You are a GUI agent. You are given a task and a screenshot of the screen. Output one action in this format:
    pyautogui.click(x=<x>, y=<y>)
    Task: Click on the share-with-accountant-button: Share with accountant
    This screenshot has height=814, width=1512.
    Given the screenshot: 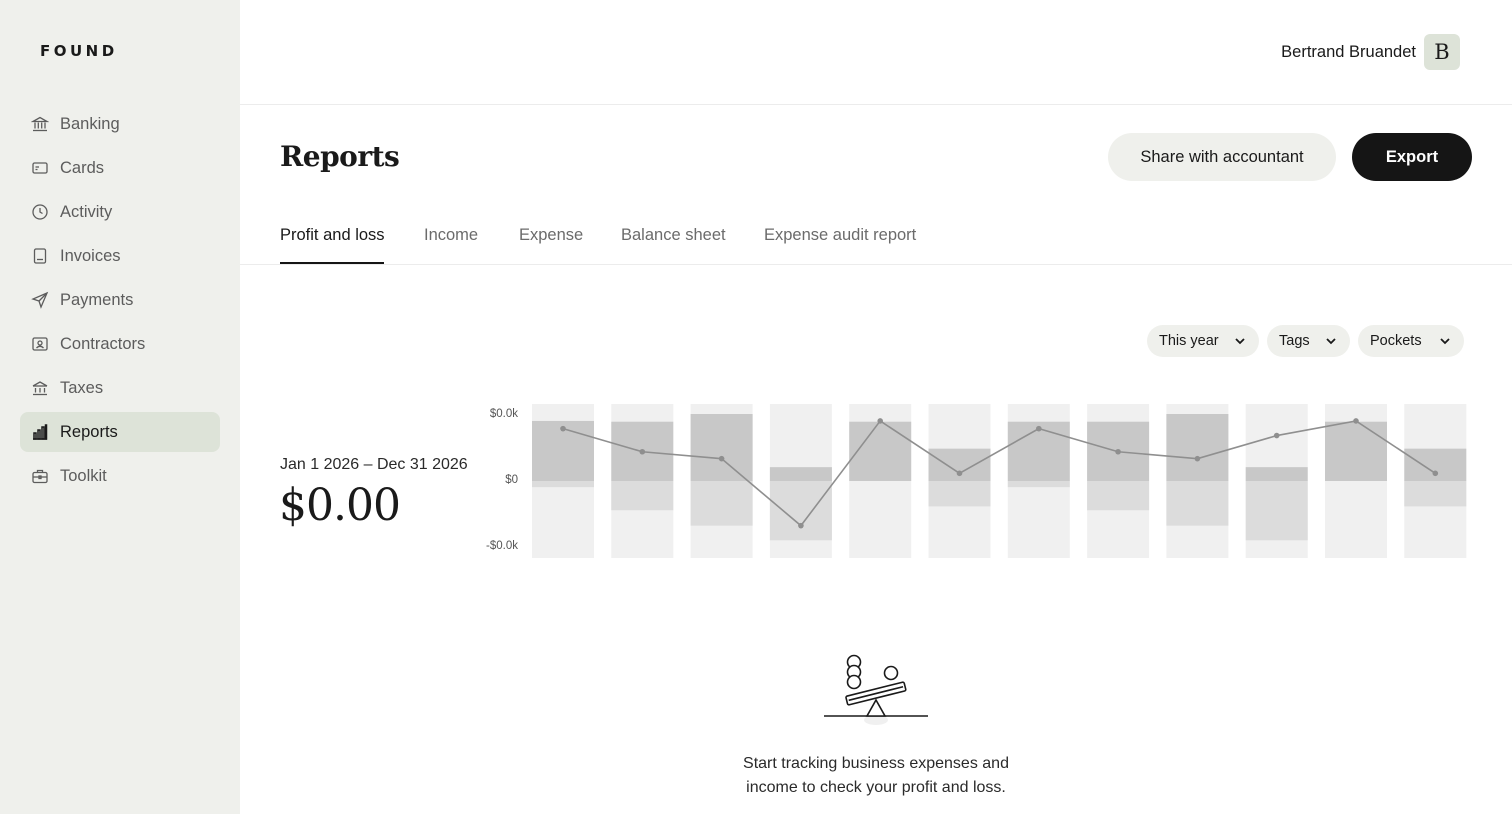 What is the action you would take?
    pyautogui.click(x=1222, y=157)
    